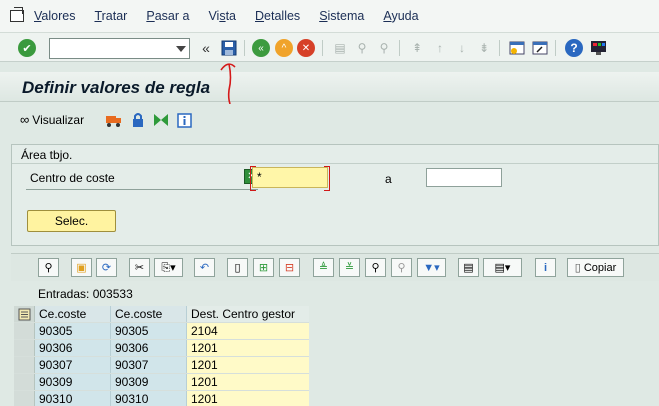 This screenshot has height=406, width=659. Describe the element at coordinates (138, 120) in the screenshot. I see `lock-icon` at that location.